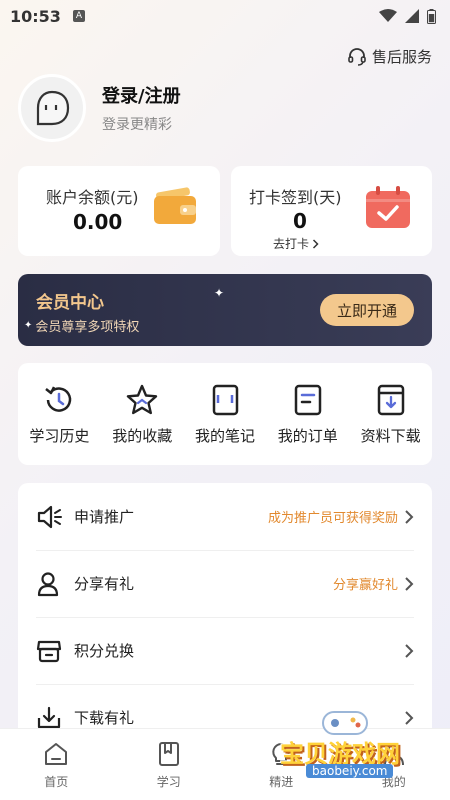  I want to click on book-icon, so click(168, 754).